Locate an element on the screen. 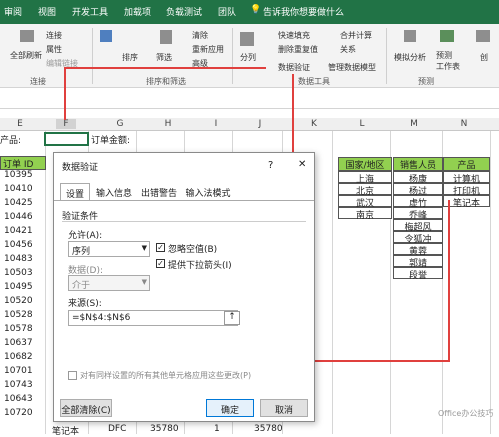 The image size is (499, 437). col-header-h: H is located at coordinates (168, 124).